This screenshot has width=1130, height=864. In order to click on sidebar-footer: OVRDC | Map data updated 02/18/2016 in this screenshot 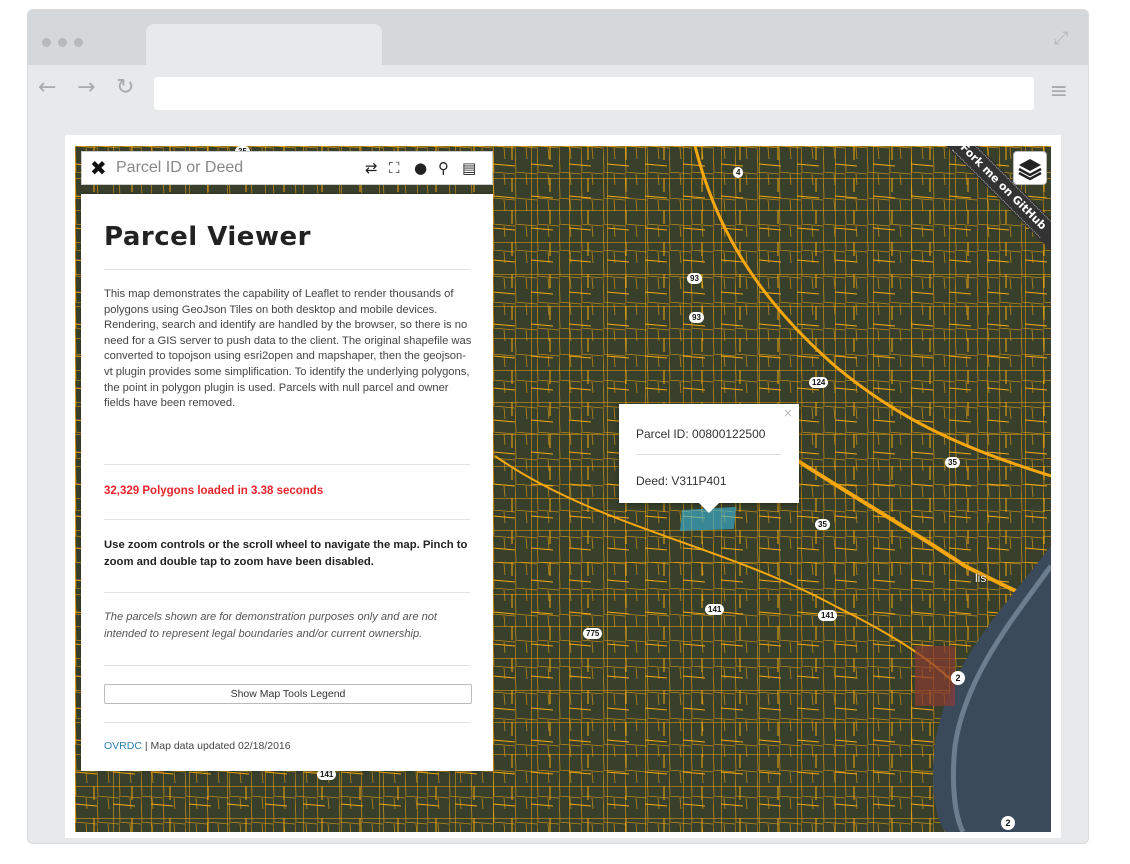, I will do `click(197, 746)`.